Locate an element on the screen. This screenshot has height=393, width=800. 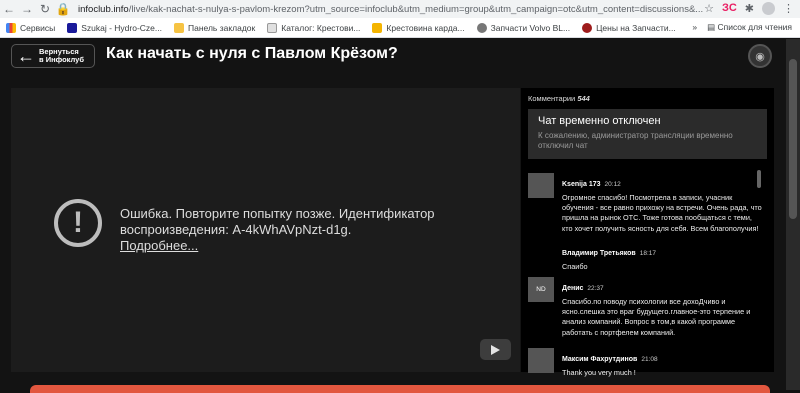
bookmark-services: Сервисы is located at coordinates (30, 27).